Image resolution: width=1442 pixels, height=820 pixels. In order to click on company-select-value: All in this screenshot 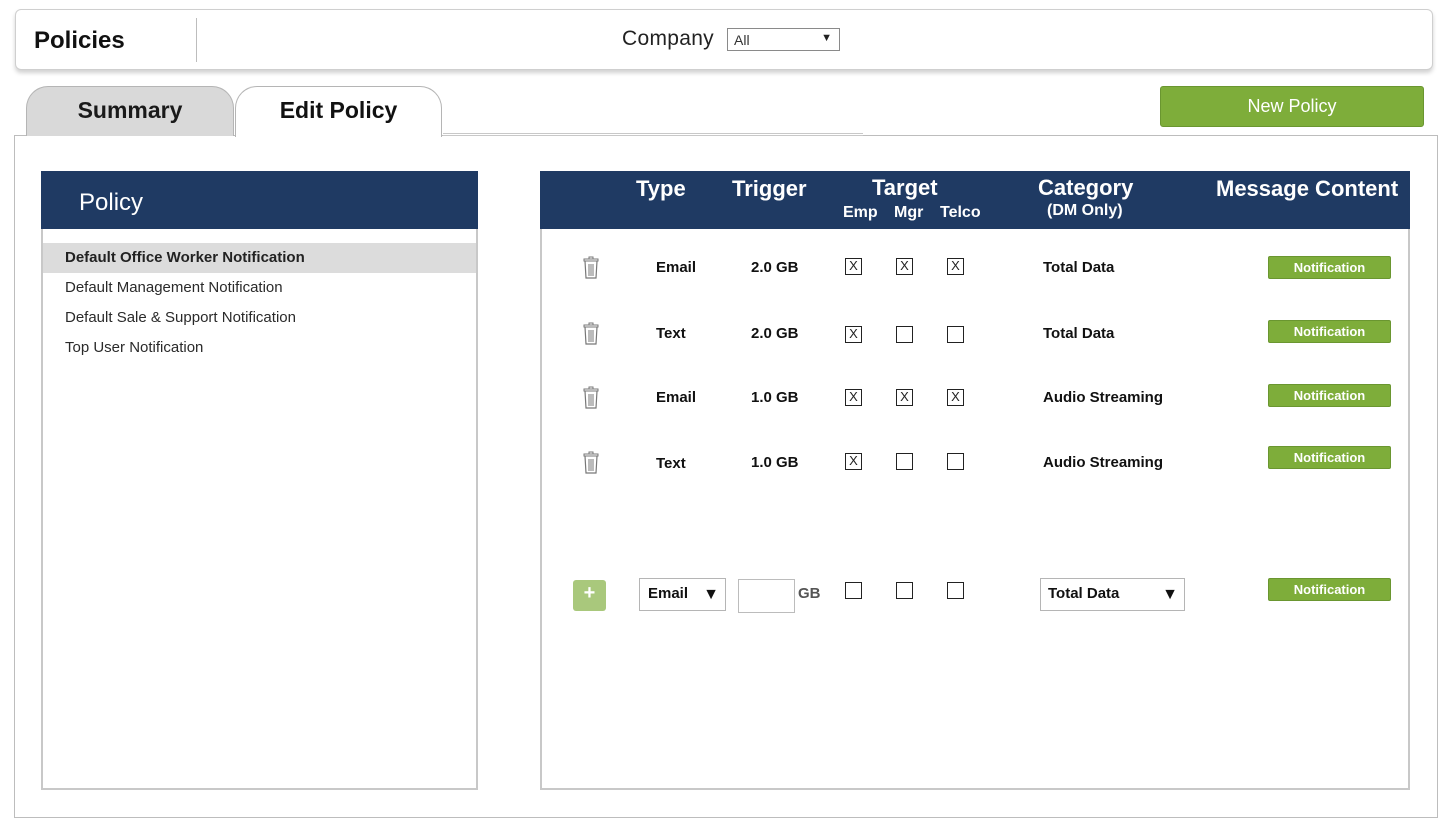, I will do `click(742, 40)`.